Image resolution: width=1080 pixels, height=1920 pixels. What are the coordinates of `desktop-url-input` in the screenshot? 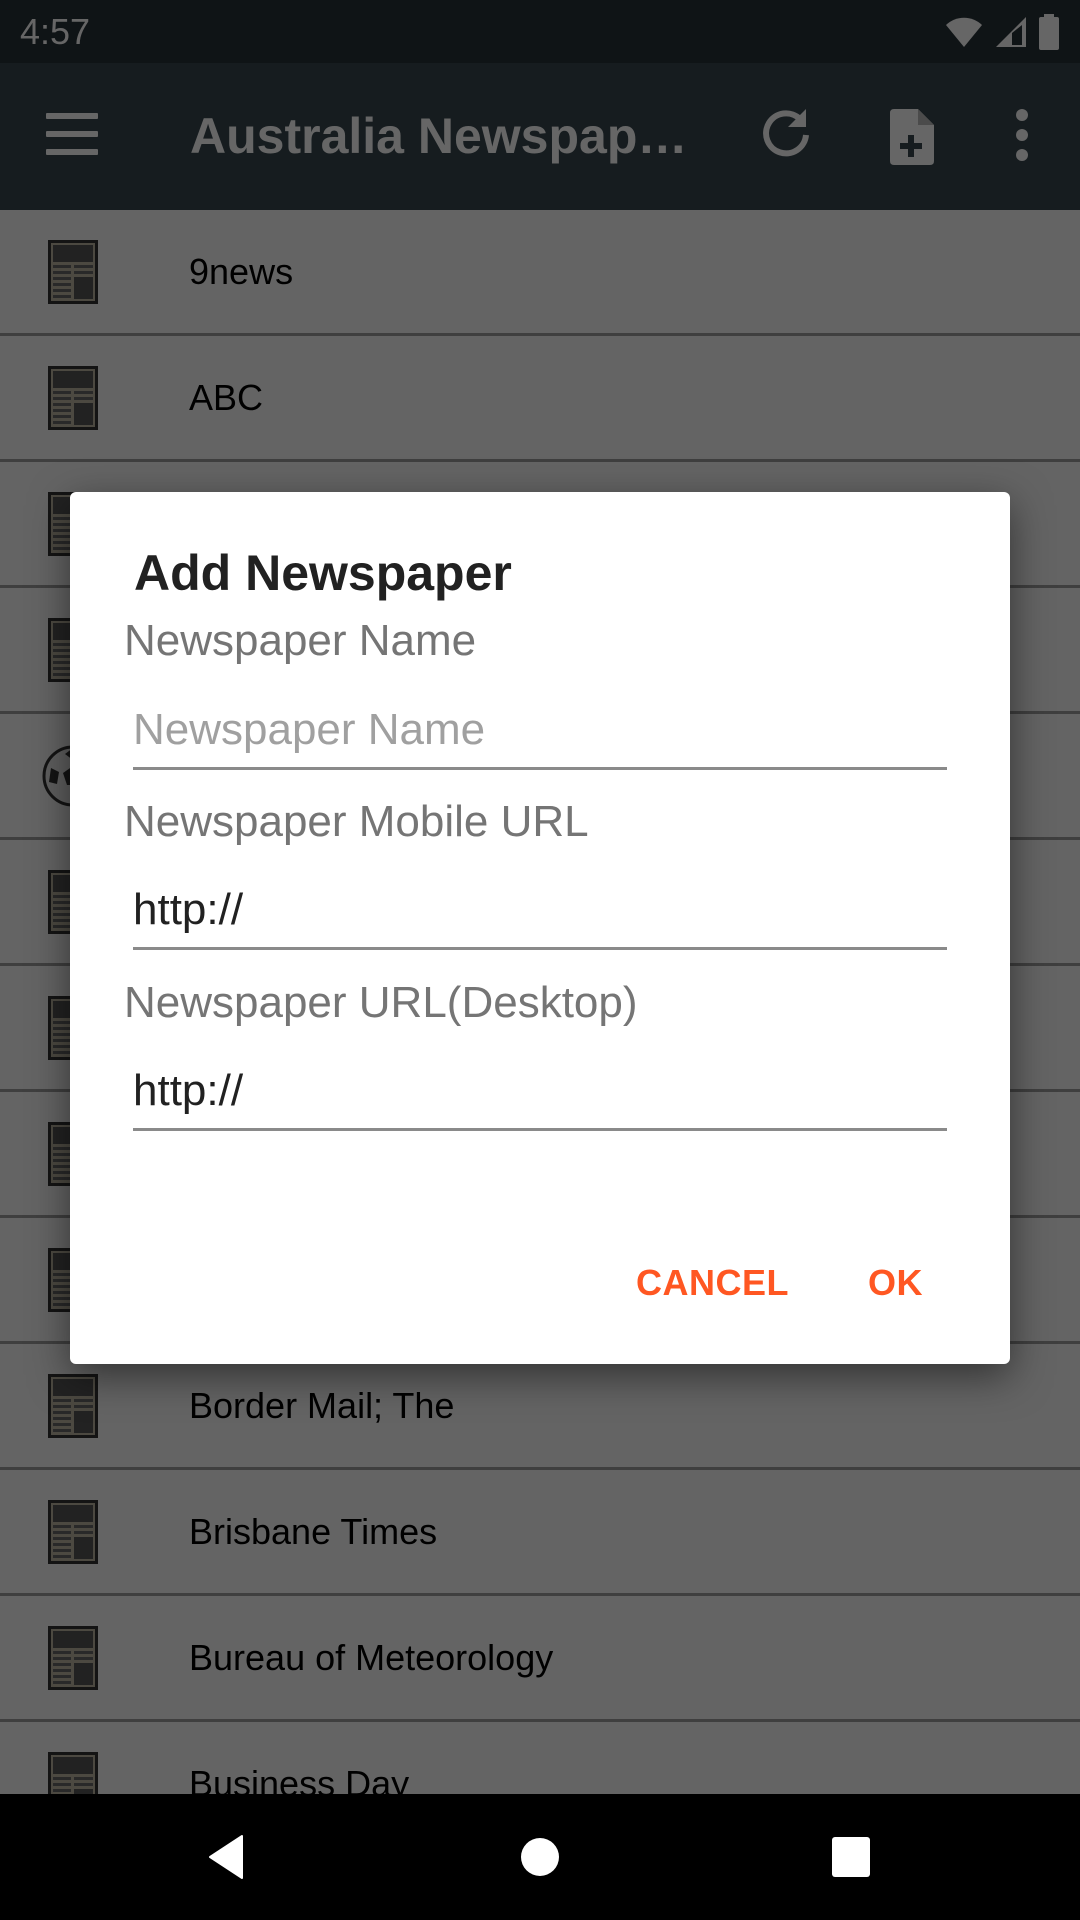 It's located at (540, 1095).